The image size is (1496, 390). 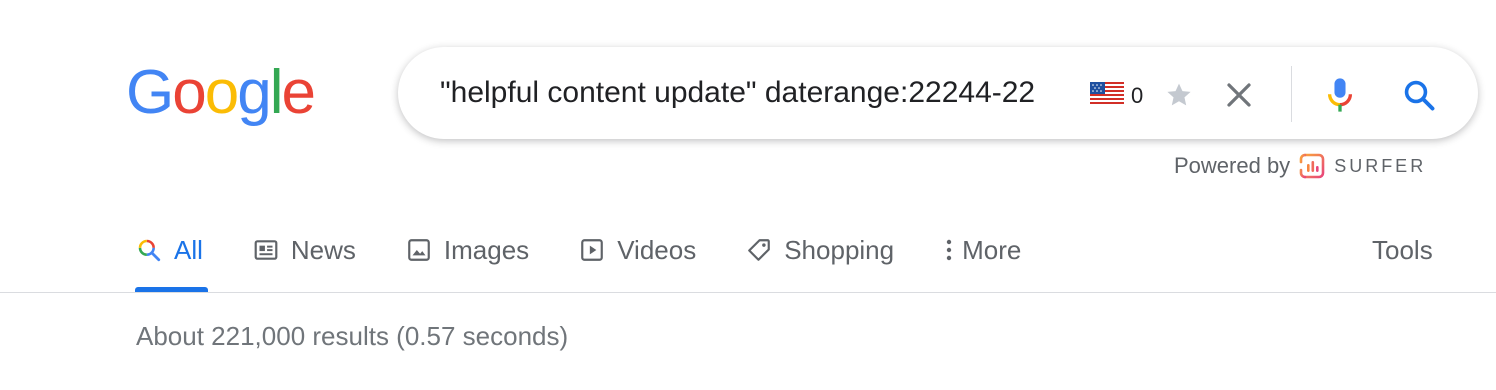 I want to click on tab-label: Videos, so click(x=657, y=249).